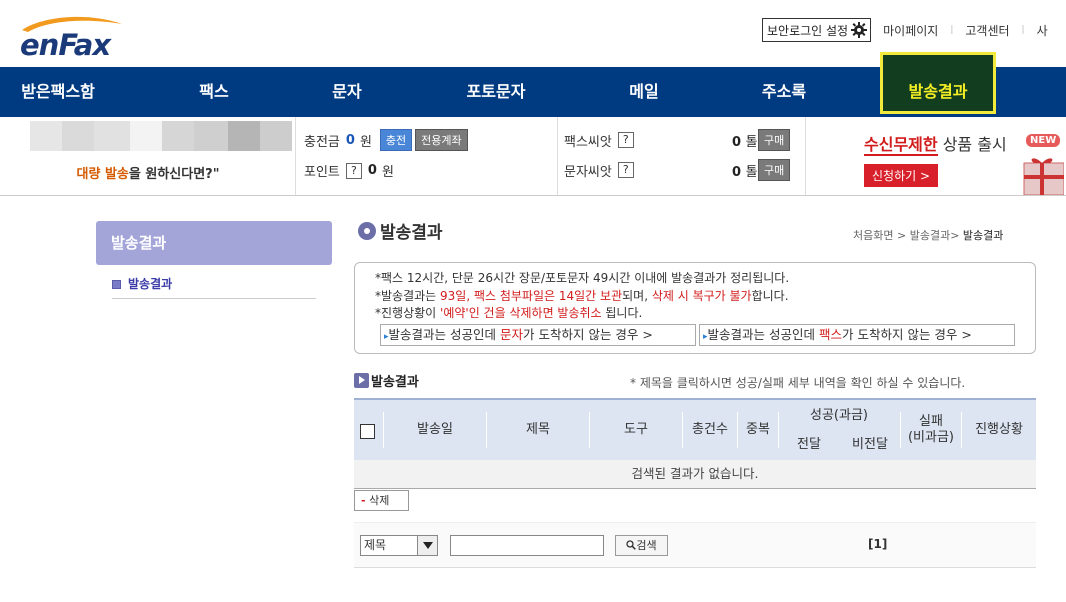  What do you see at coordinates (102, 174) in the screenshot?
I see `bulk-send-highlight: 대량 발송` at bounding box center [102, 174].